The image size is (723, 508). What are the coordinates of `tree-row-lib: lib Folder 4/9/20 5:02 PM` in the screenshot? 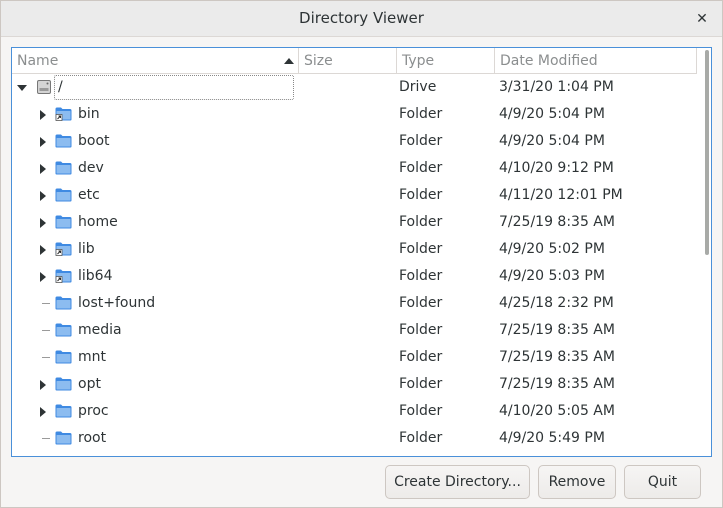 It's located at (354, 249).